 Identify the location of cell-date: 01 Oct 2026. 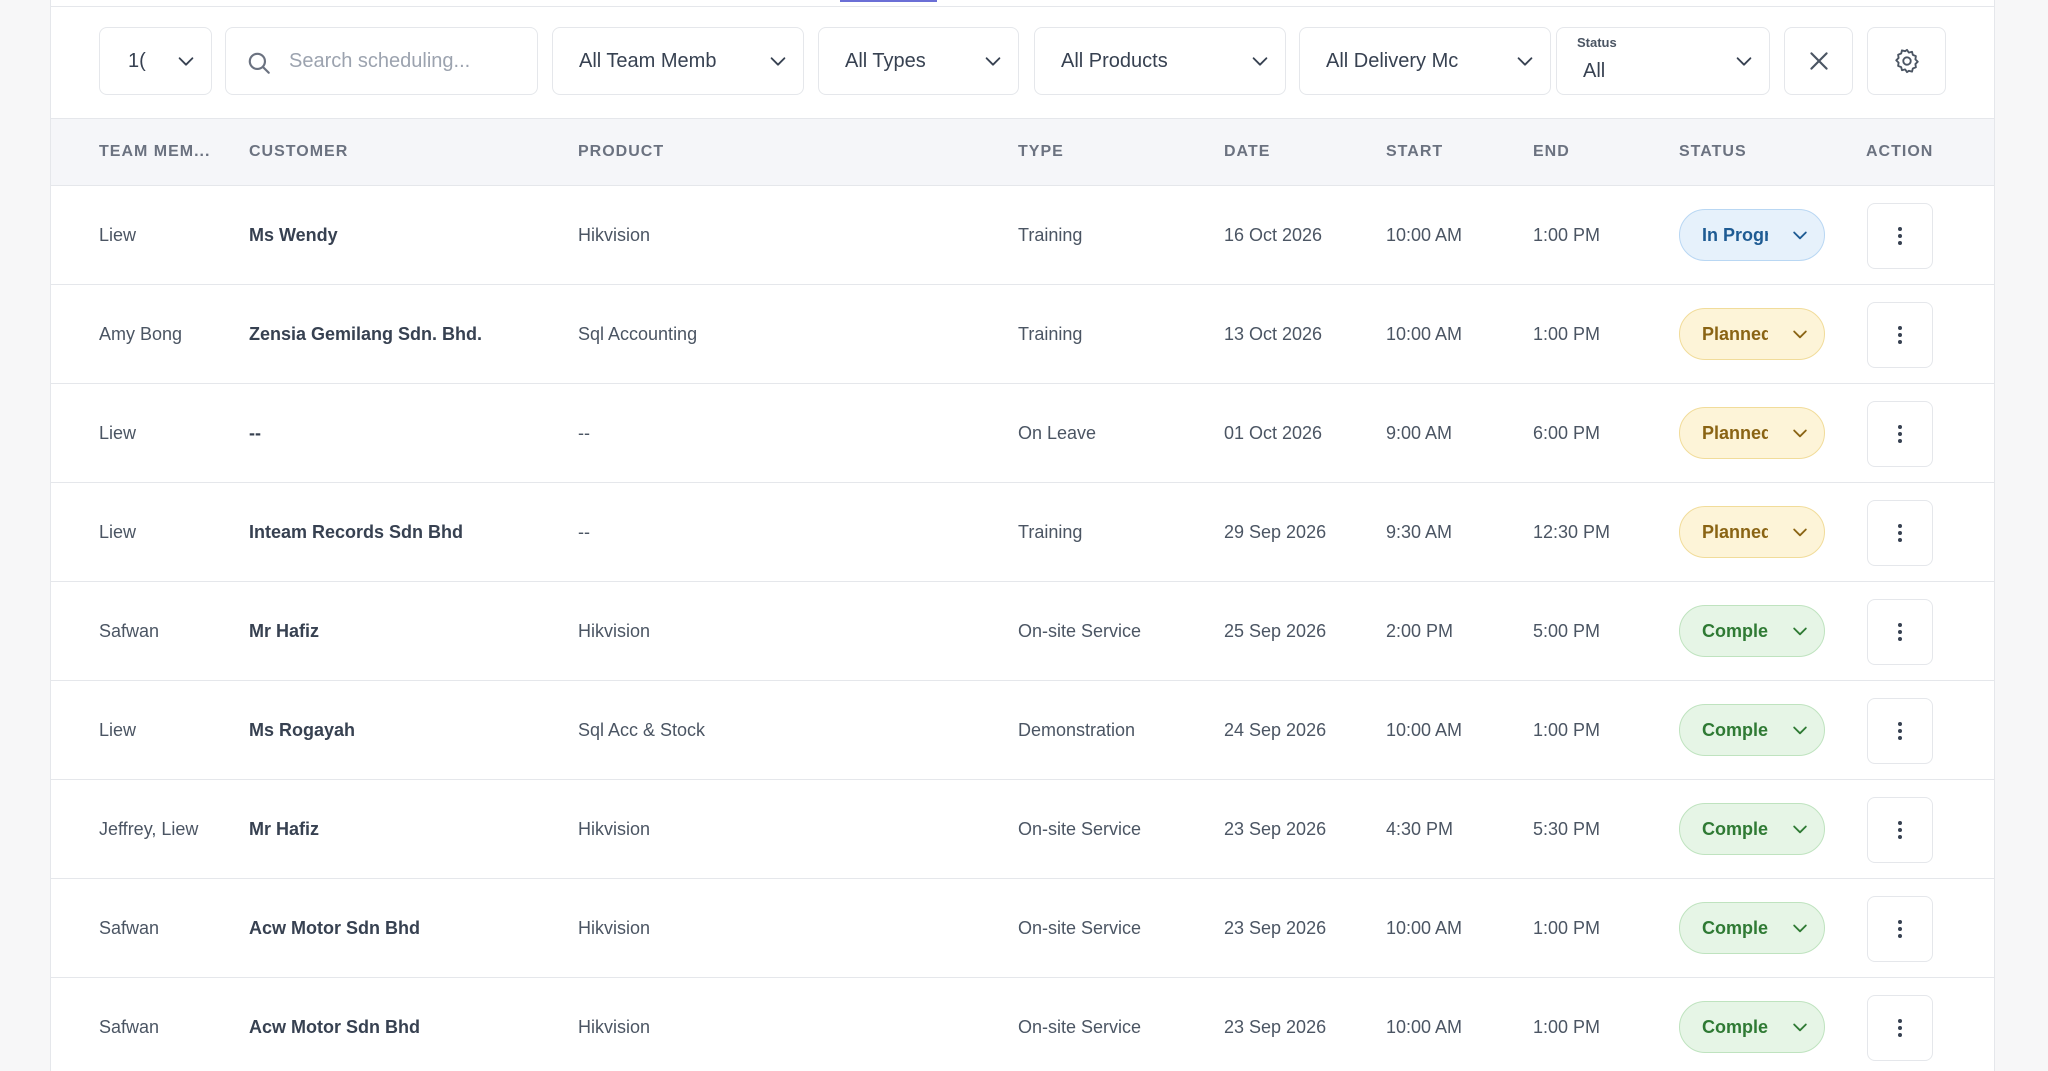
(1273, 433).